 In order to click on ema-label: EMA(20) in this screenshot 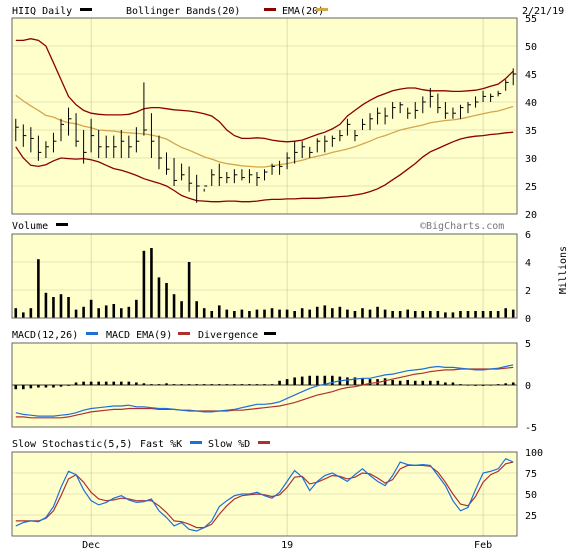, I will do `click(303, 11)`.